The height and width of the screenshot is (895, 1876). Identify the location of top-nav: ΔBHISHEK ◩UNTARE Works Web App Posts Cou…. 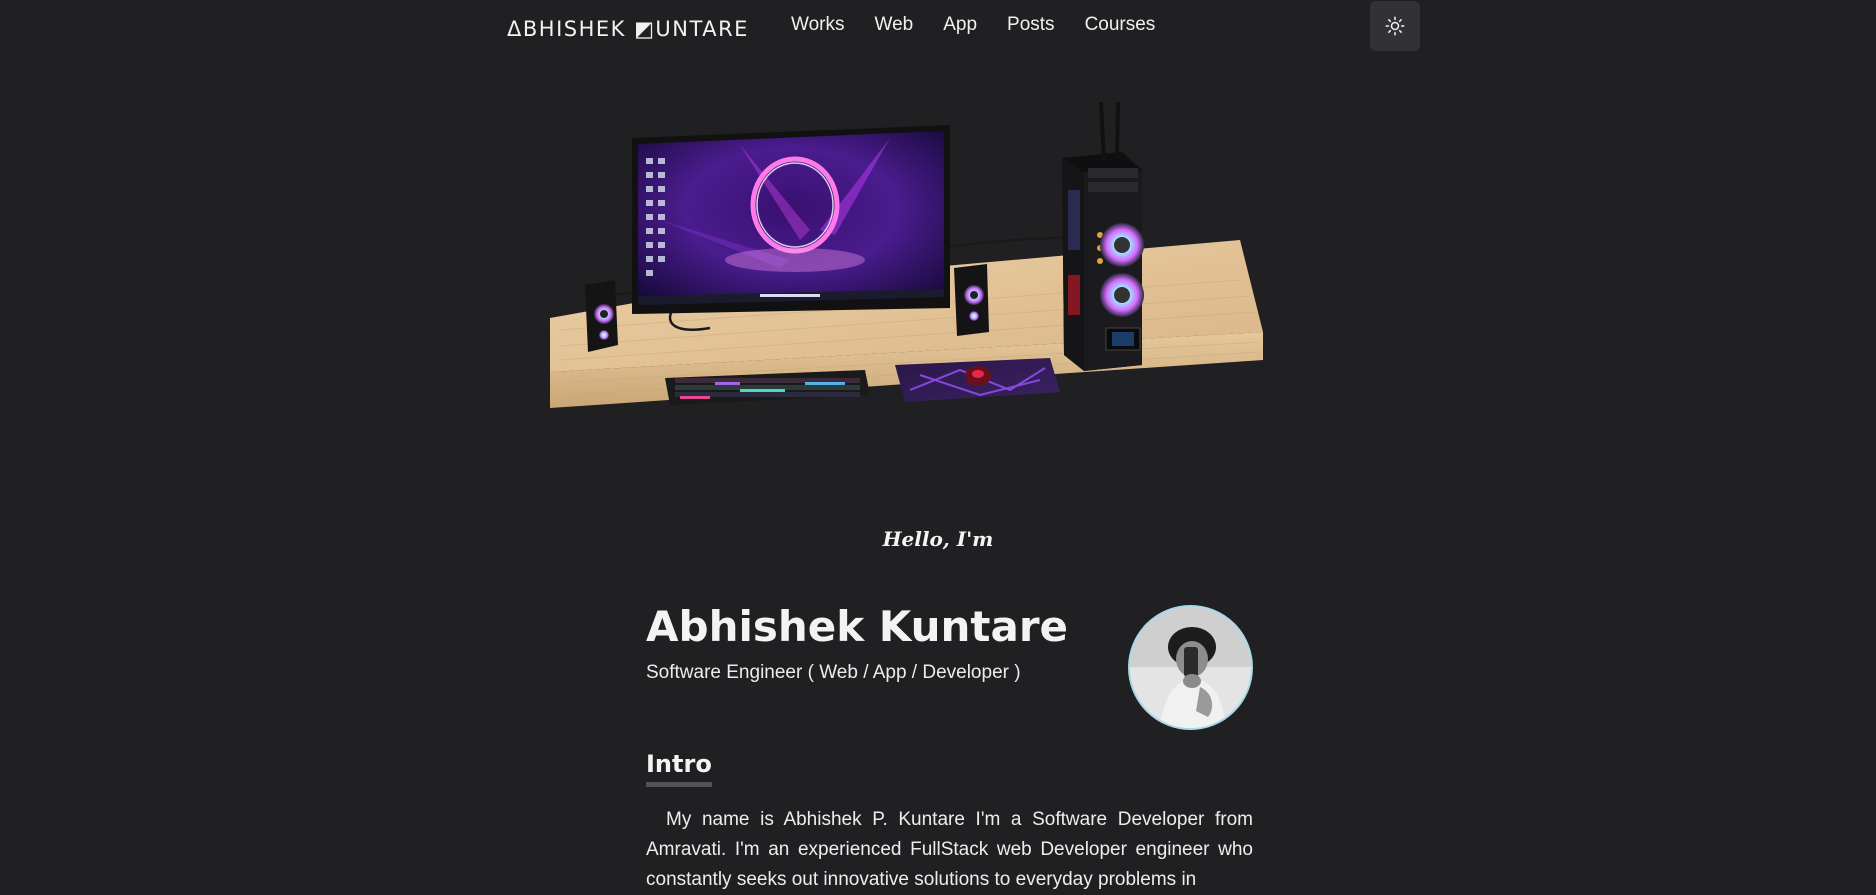
(938, 28).